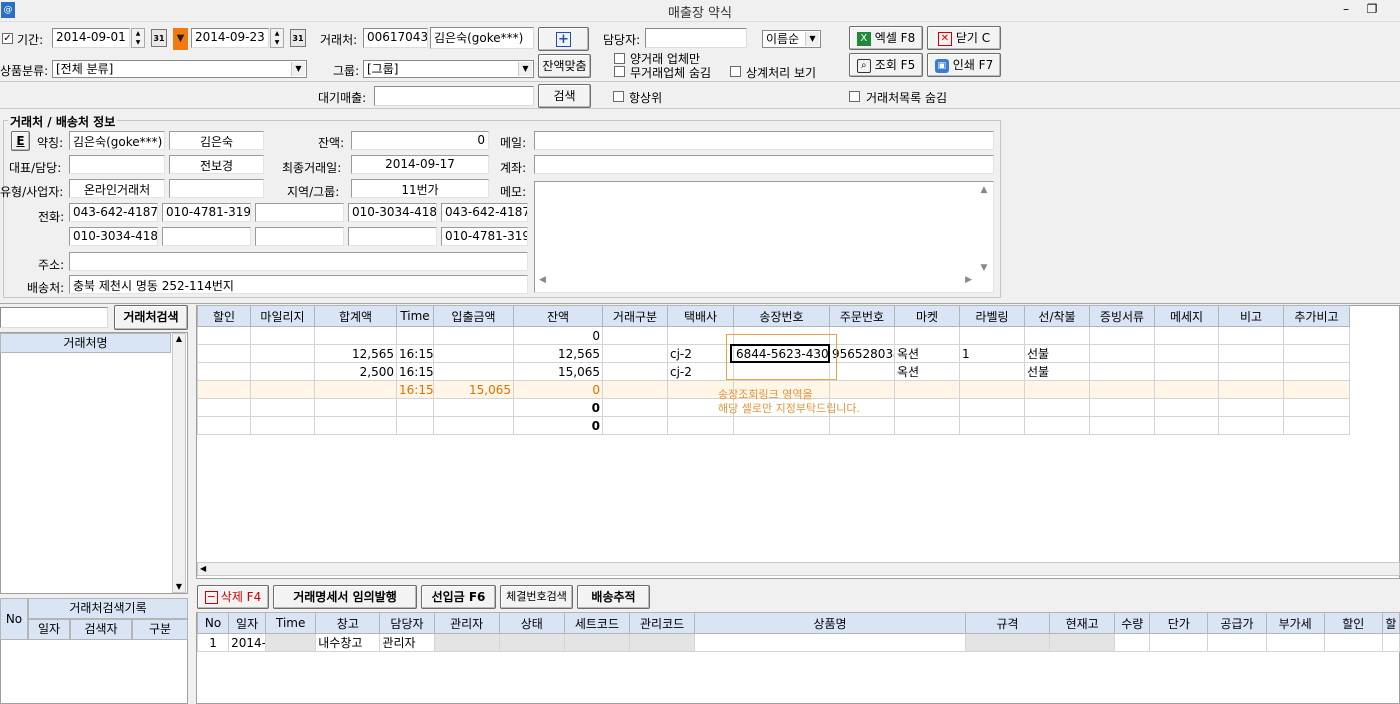 The width and height of the screenshot is (1400, 704). Describe the element at coordinates (1251, 316) in the screenshot. I see `sales-col-15: 비고` at that location.